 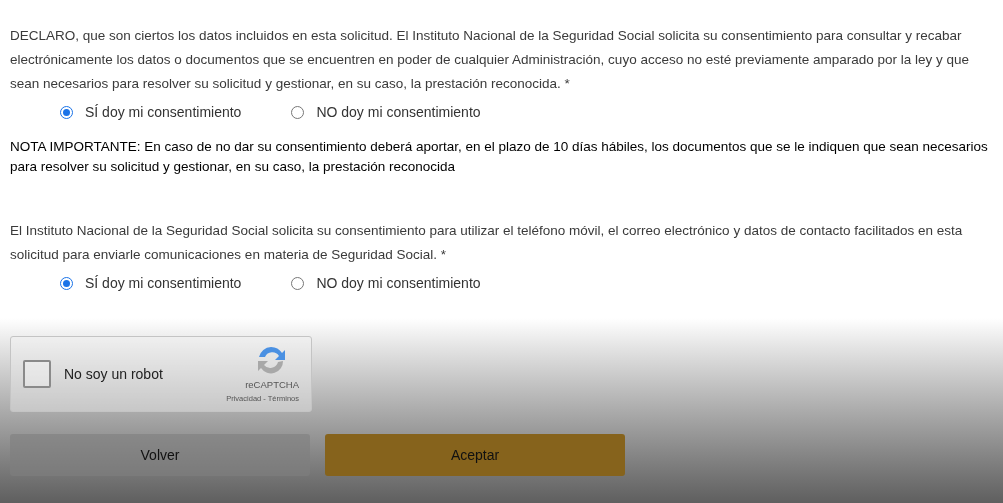 I want to click on recaptcha-brand: reCAPTCHA, so click(x=272, y=385).